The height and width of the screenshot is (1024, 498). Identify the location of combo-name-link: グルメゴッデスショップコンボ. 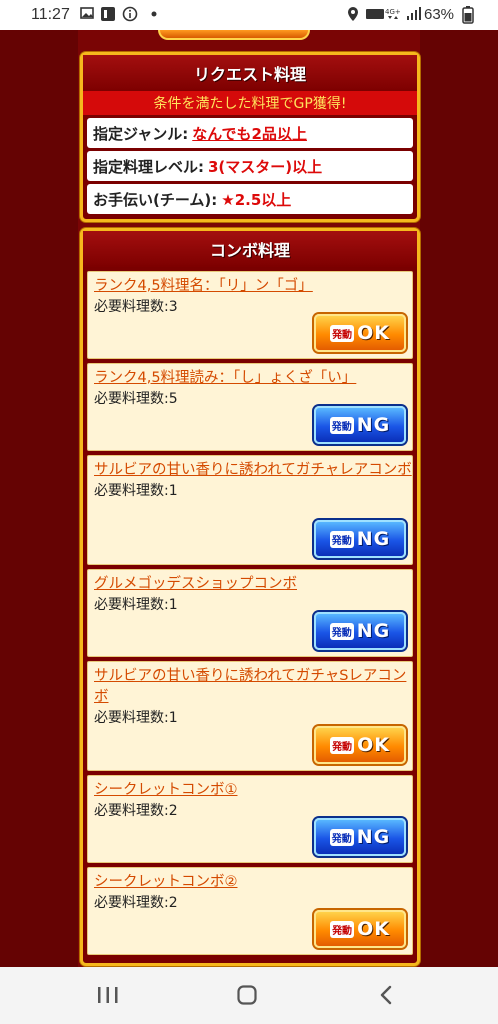
(253, 584).